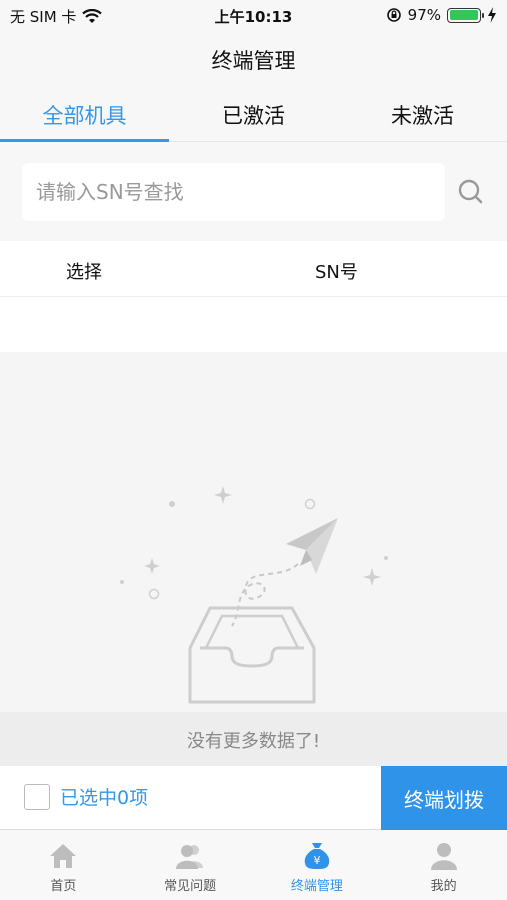 The image size is (507, 900). I want to click on tabbar-label-terminal: 终端管理, so click(316, 886).